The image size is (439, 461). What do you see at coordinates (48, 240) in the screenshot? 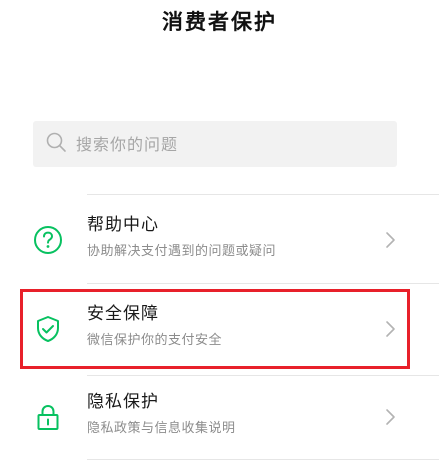
I see `help-circle-icon` at bounding box center [48, 240].